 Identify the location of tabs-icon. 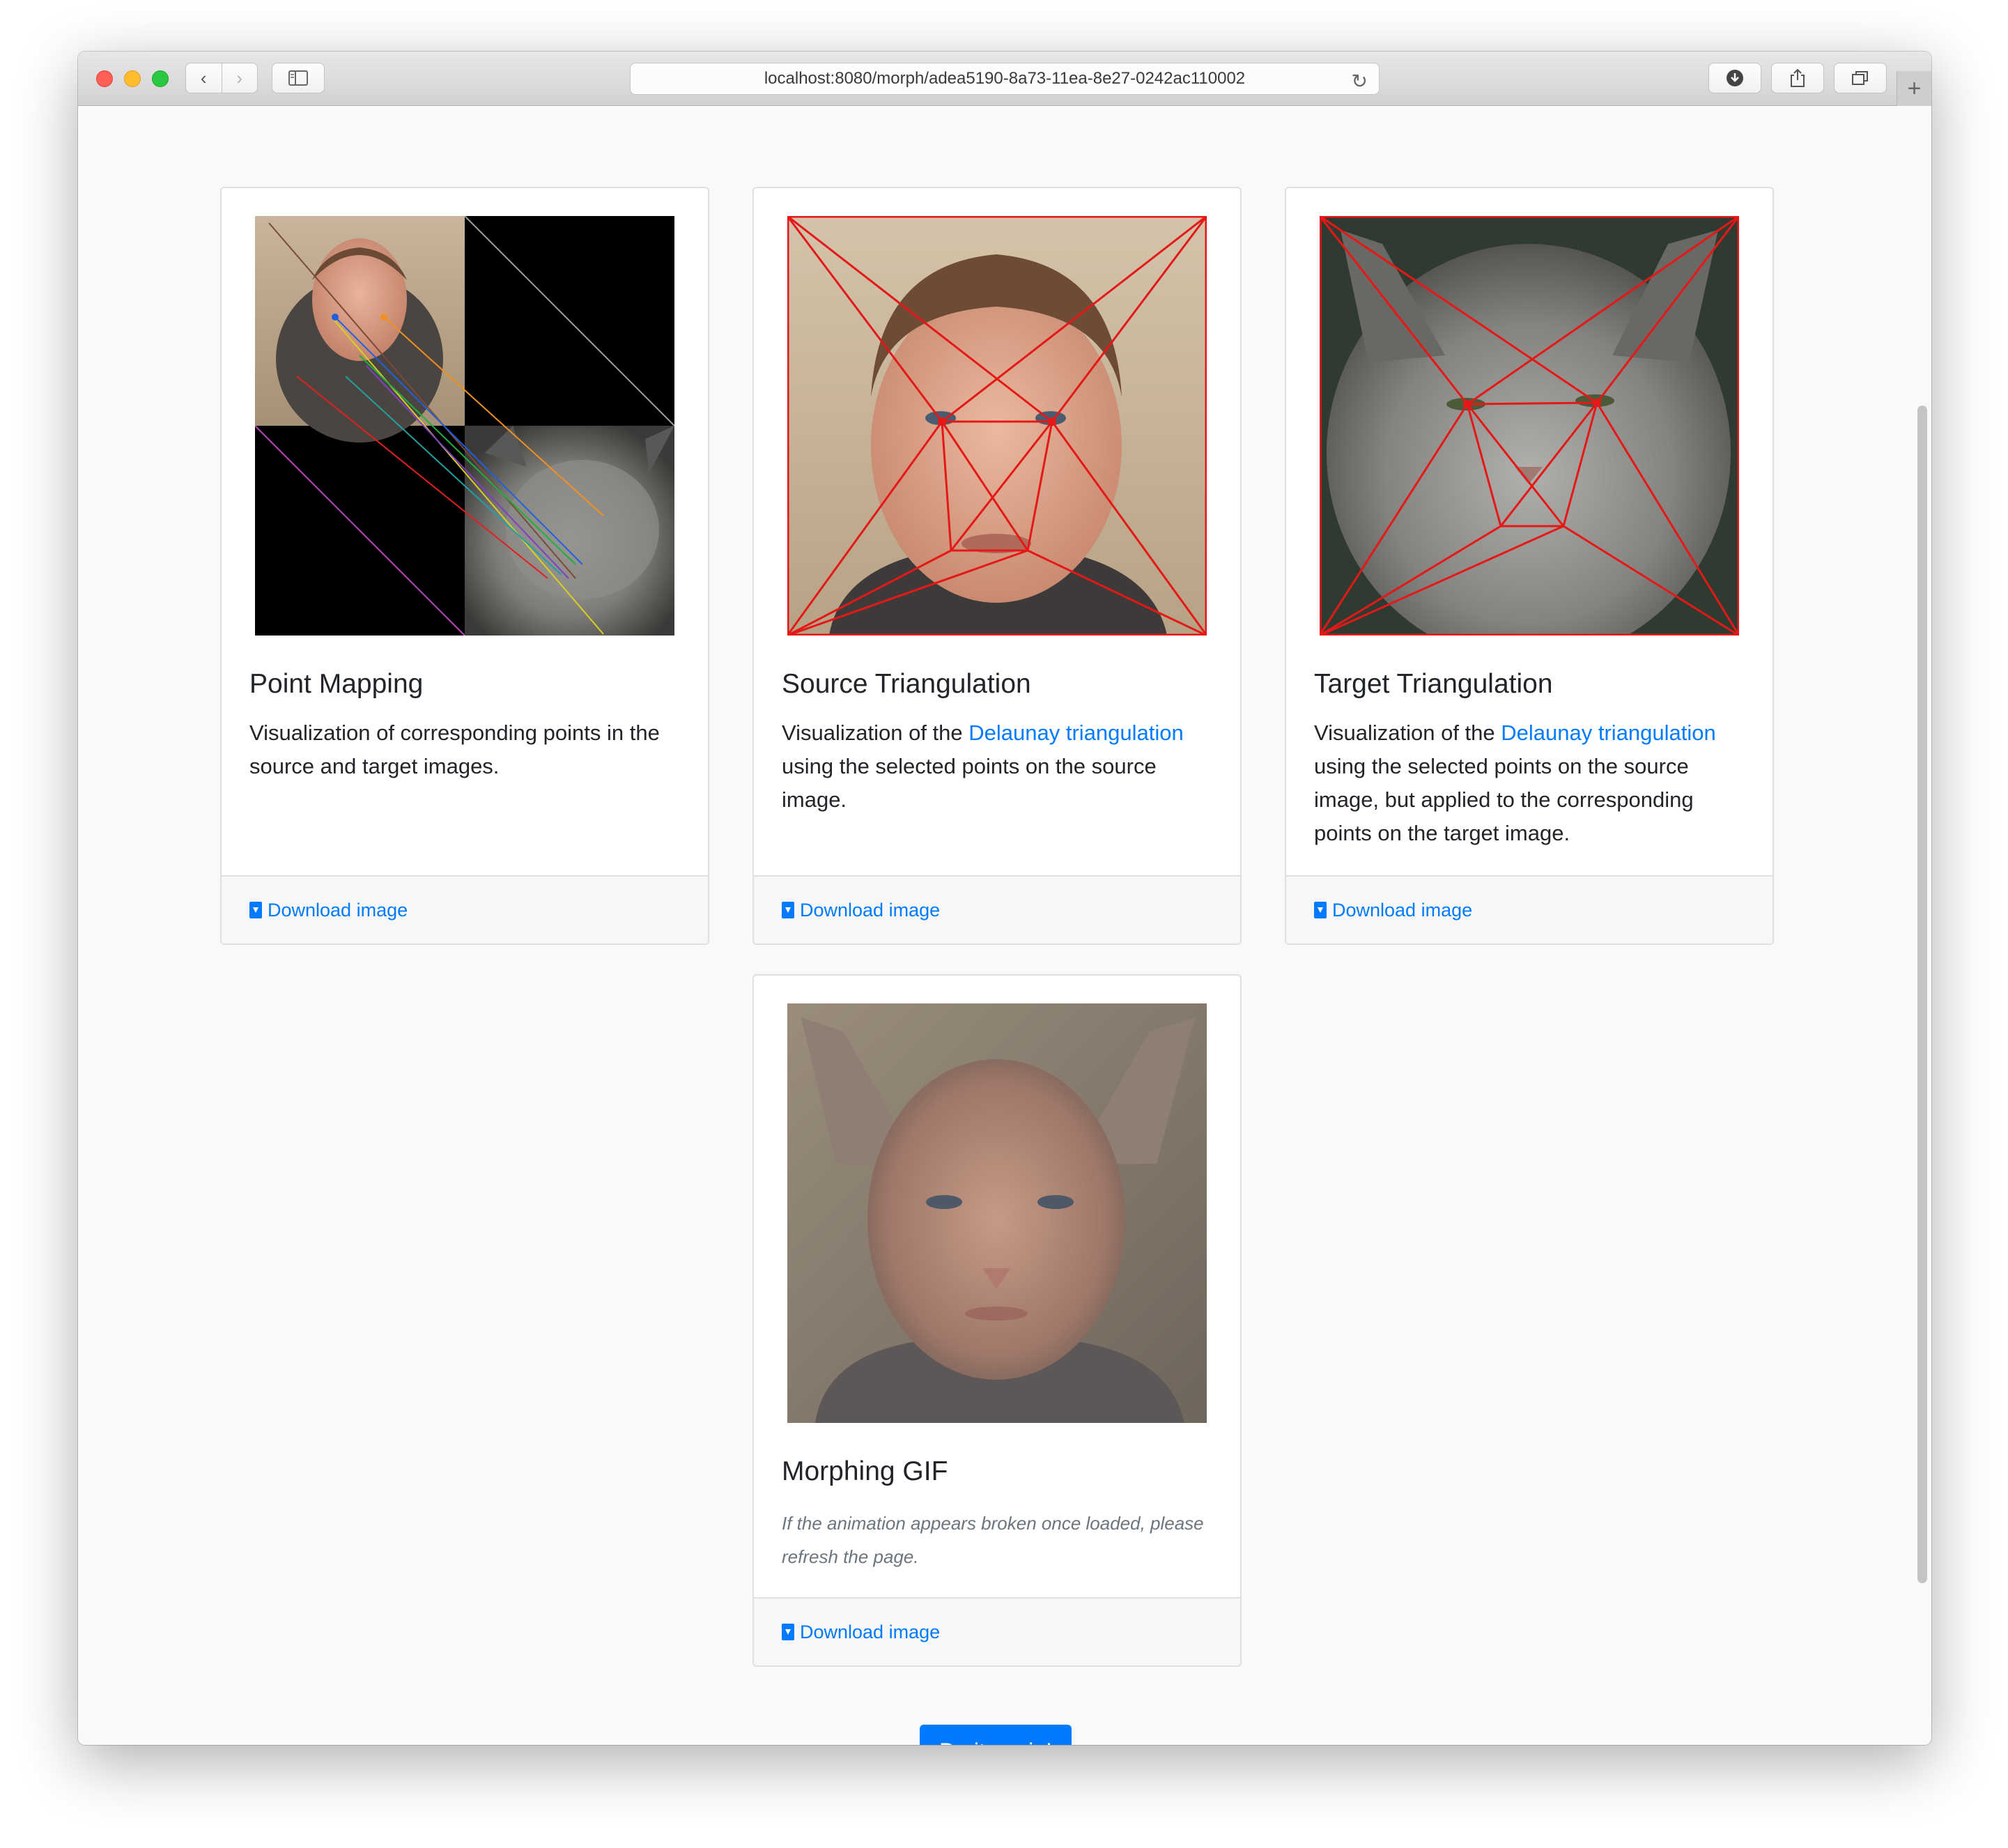
(1860, 78).